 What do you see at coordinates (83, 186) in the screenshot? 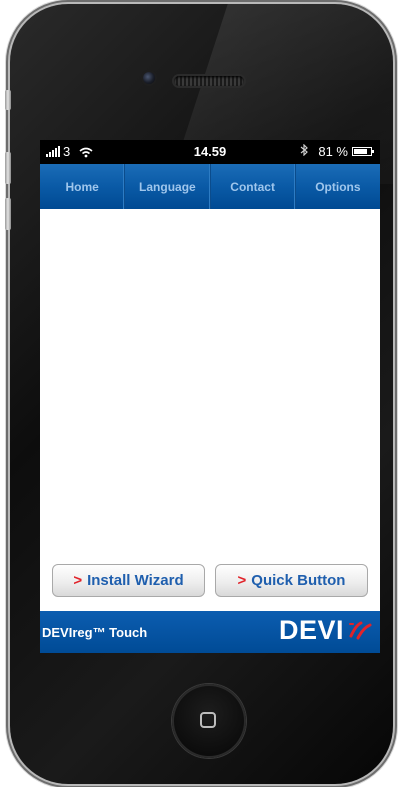
I see `nav-home: Home` at bounding box center [83, 186].